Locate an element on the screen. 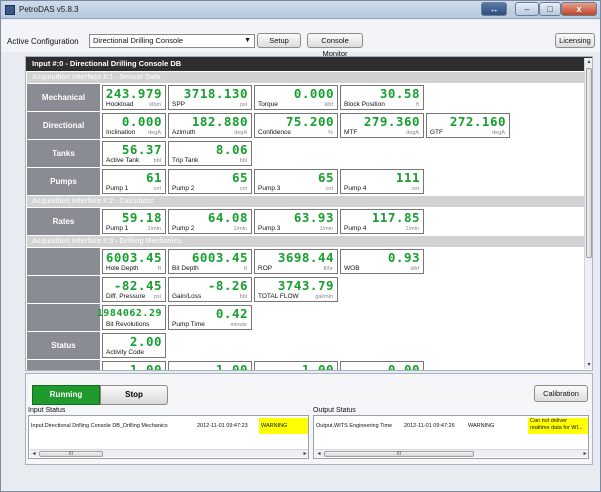  licensing-button: Licensing is located at coordinates (575, 40).